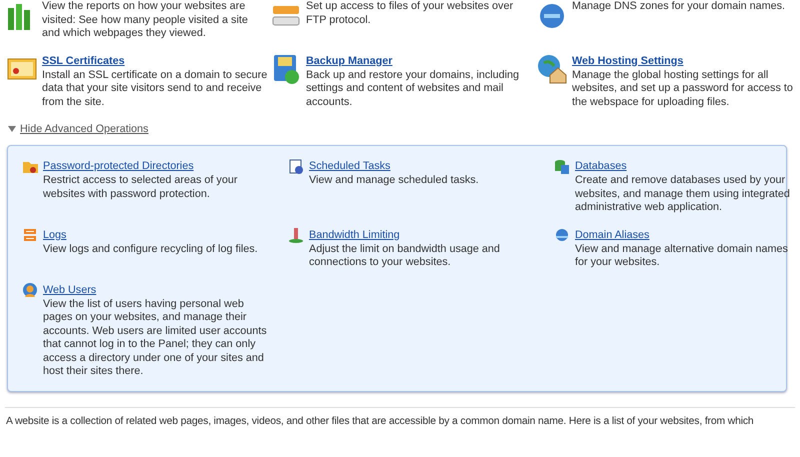 The image size is (800, 457). I want to click on operation-description: View the reports on how your websites are visited: See how many people visited a site and which webpages they viewed., so click(145, 20).